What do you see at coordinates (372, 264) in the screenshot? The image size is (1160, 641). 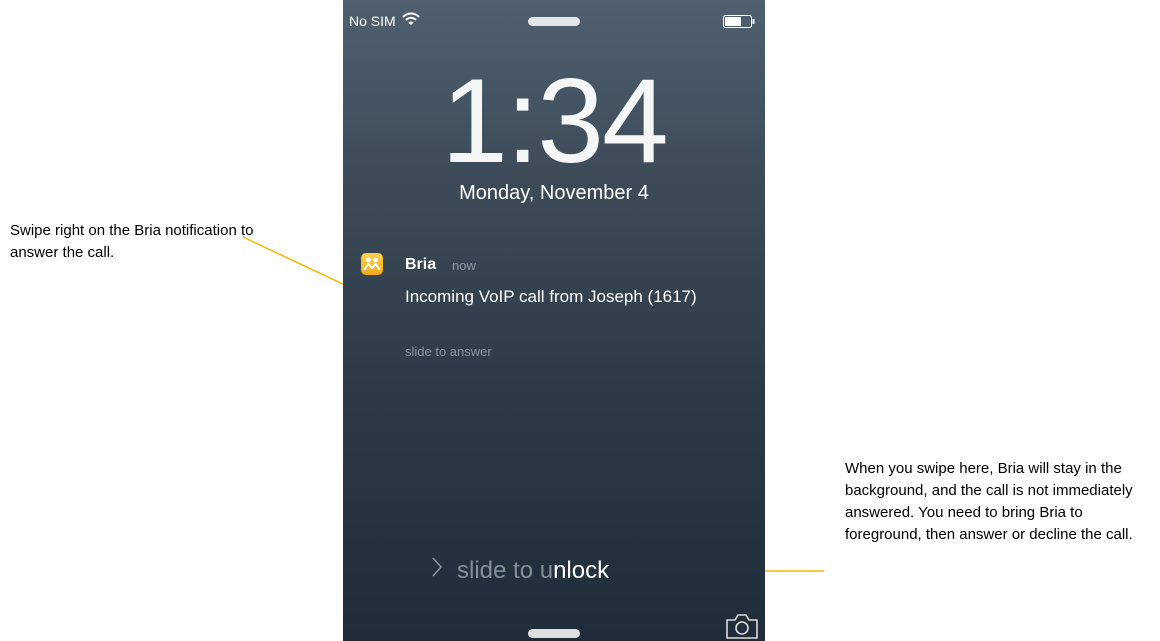 I see `bria-app-icon` at bounding box center [372, 264].